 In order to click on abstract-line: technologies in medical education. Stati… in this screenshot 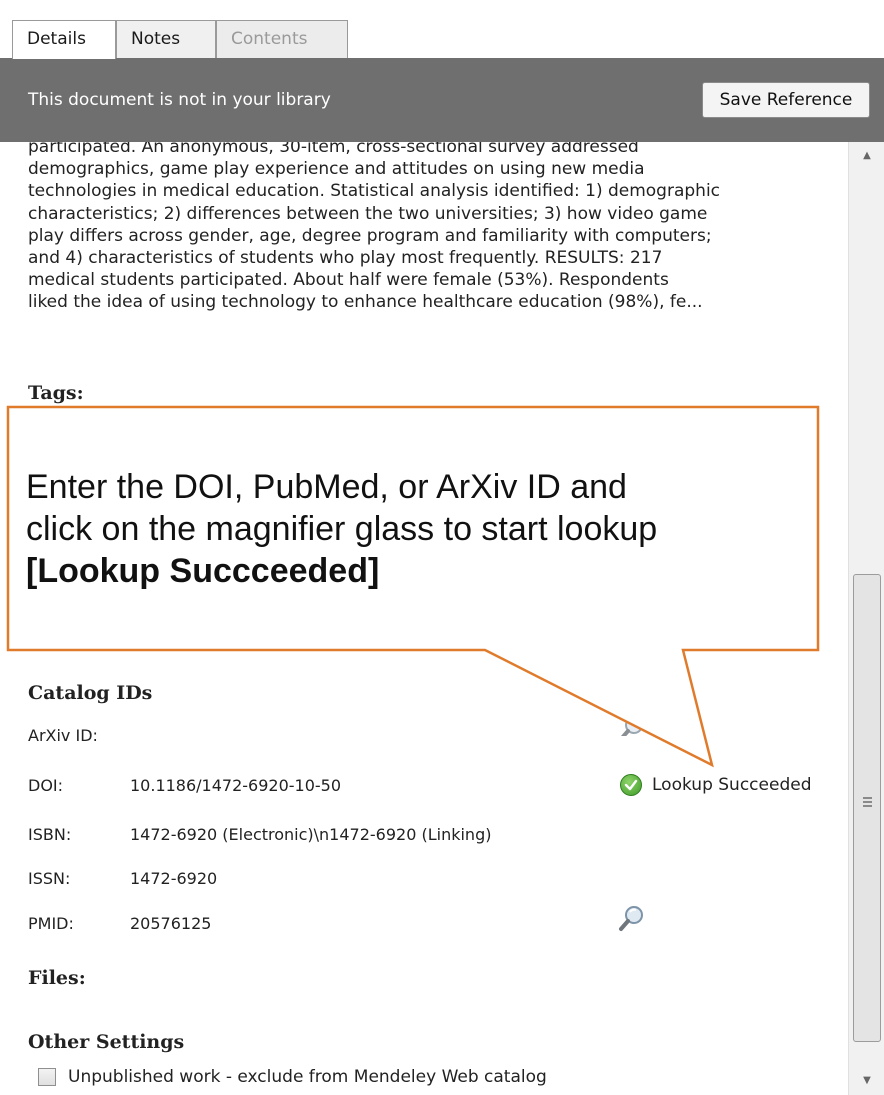, I will do `click(374, 191)`.